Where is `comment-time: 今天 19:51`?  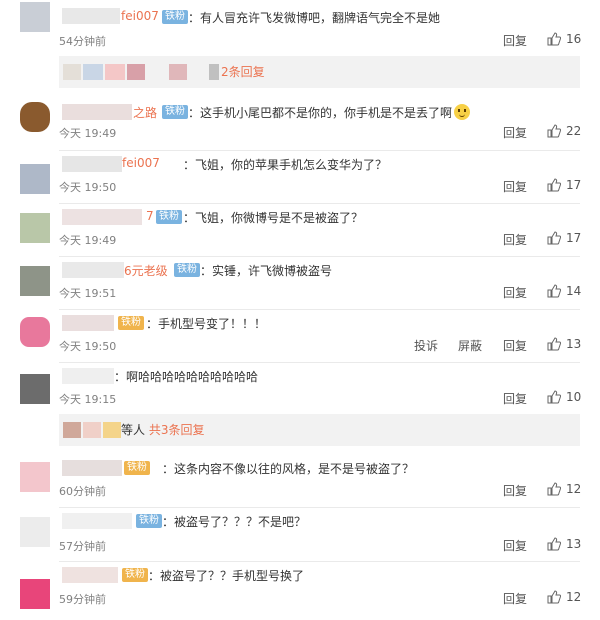
comment-time: 今天 19:51 is located at coordinates (88, 293).